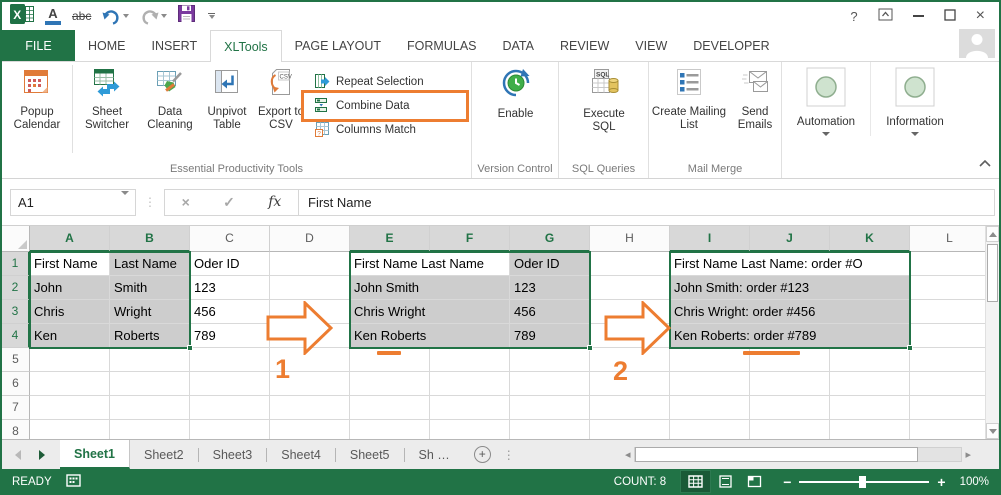 This screenshot has width=1001, height=495. What do you see at coordinates (790, 336) in the screenshot?
I see `cell-I4: Ken Roberts: order #789` at bounding box center [790, 336].